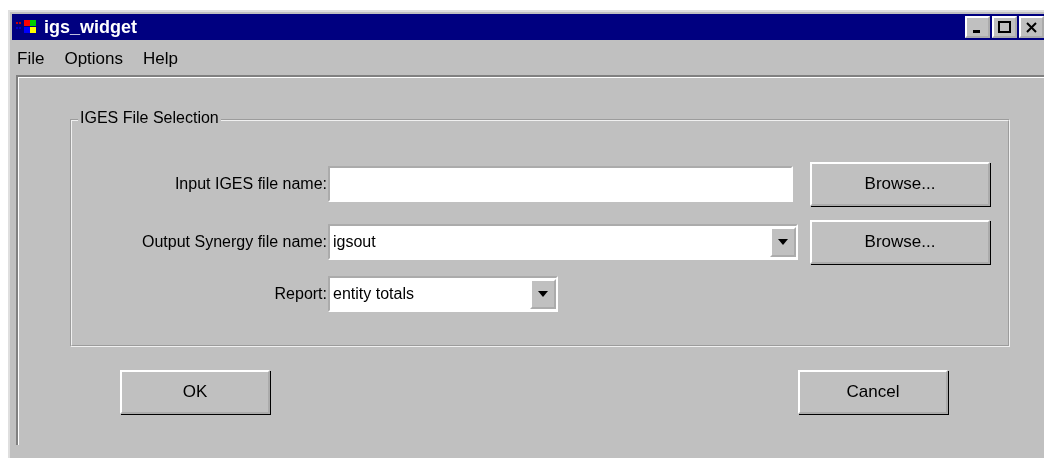 Image resolution: width=1044 pixels, height=460 pixels. What do you see at coordinates (91, 27) in the screenshot?
I see `window-title: igs_widget` at bounding box center [91, 27].